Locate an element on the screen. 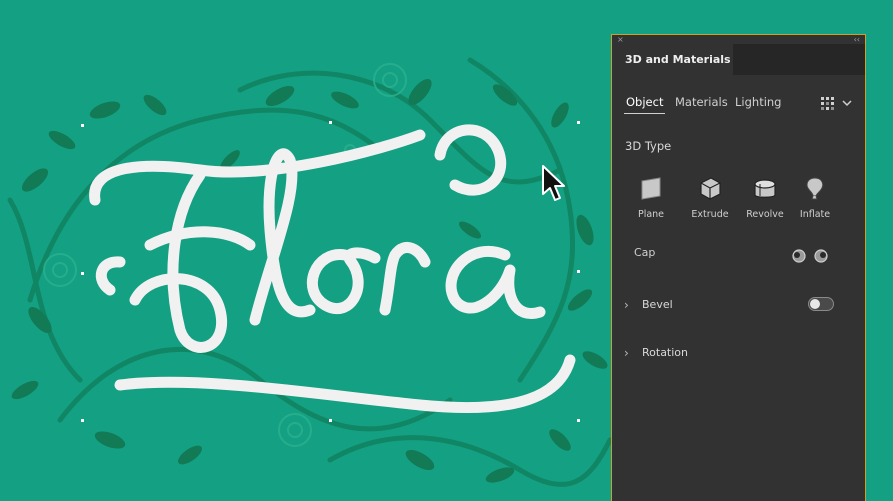 This screenshot has height=501, width=893. extrude-button: Extrude is located at coordinates (710, 203).